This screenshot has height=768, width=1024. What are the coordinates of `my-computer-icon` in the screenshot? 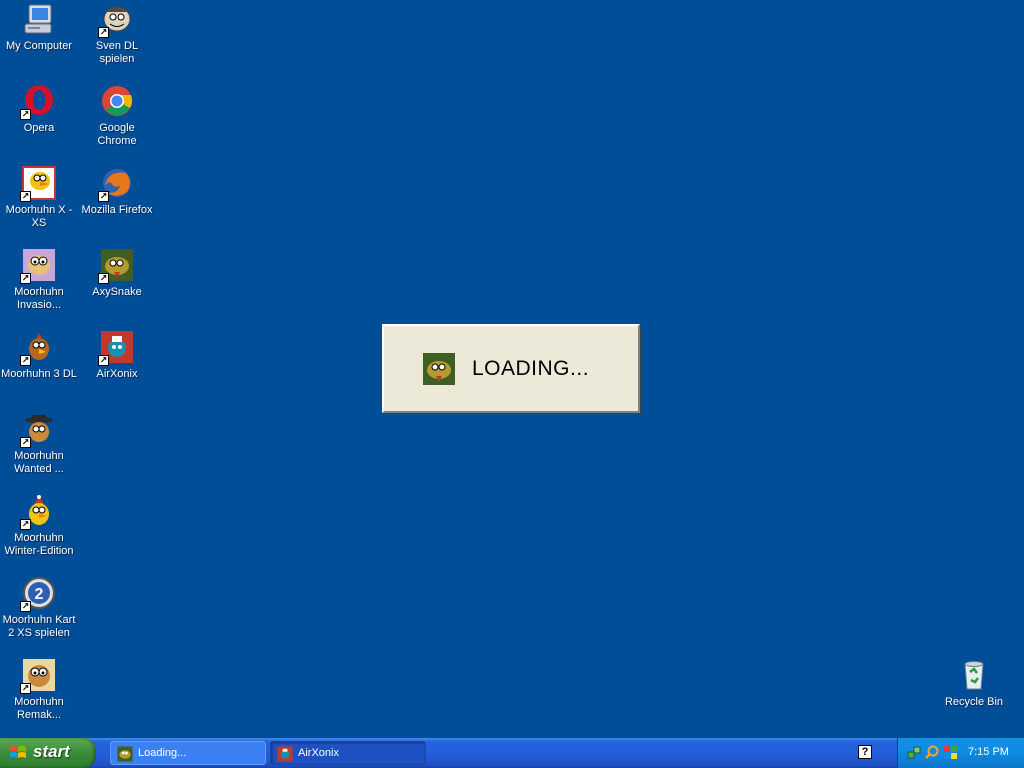 It's located at (39, 19).